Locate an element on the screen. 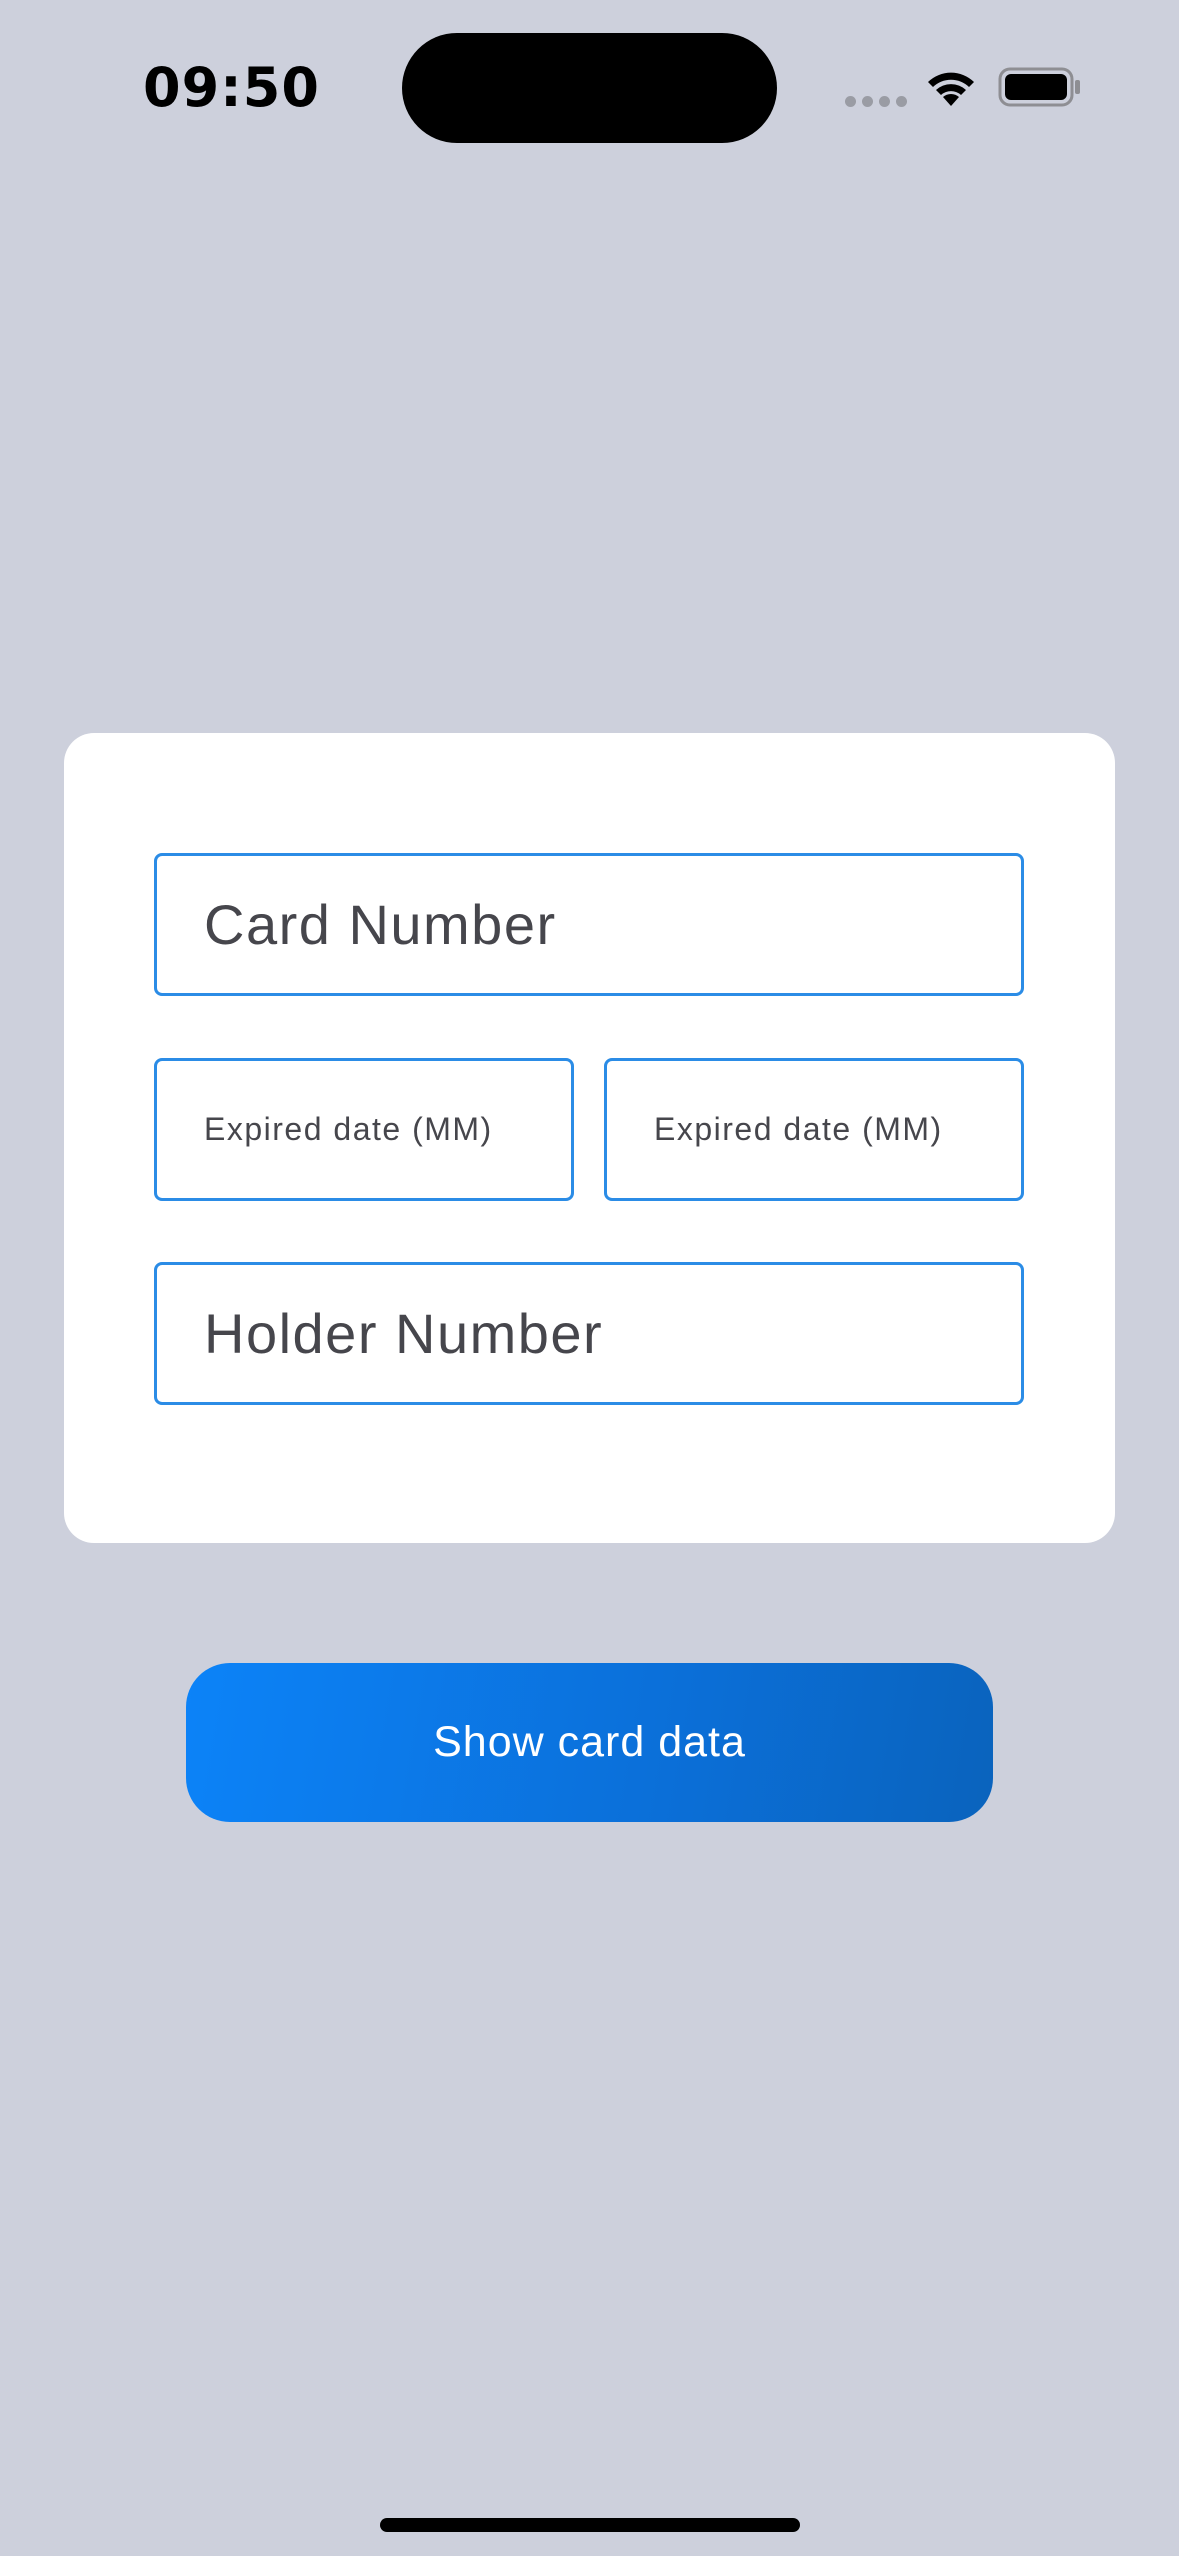 Image resolution: width=1179 pixels, height=2556 pixels. holder-number-placeholder: Holder Number is located at coordinates (404, 1333).